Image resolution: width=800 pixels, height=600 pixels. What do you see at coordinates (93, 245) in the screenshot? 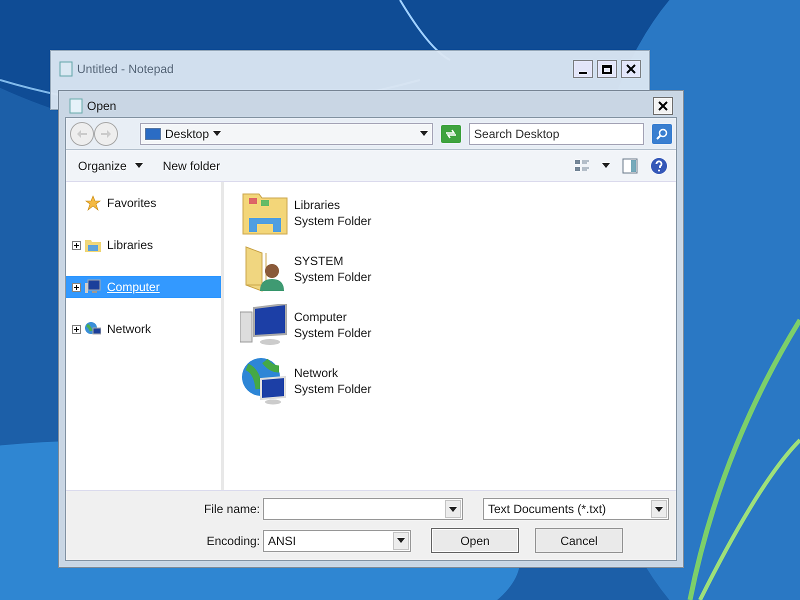
I see `folder-icon` at bounding box center [93, 245].